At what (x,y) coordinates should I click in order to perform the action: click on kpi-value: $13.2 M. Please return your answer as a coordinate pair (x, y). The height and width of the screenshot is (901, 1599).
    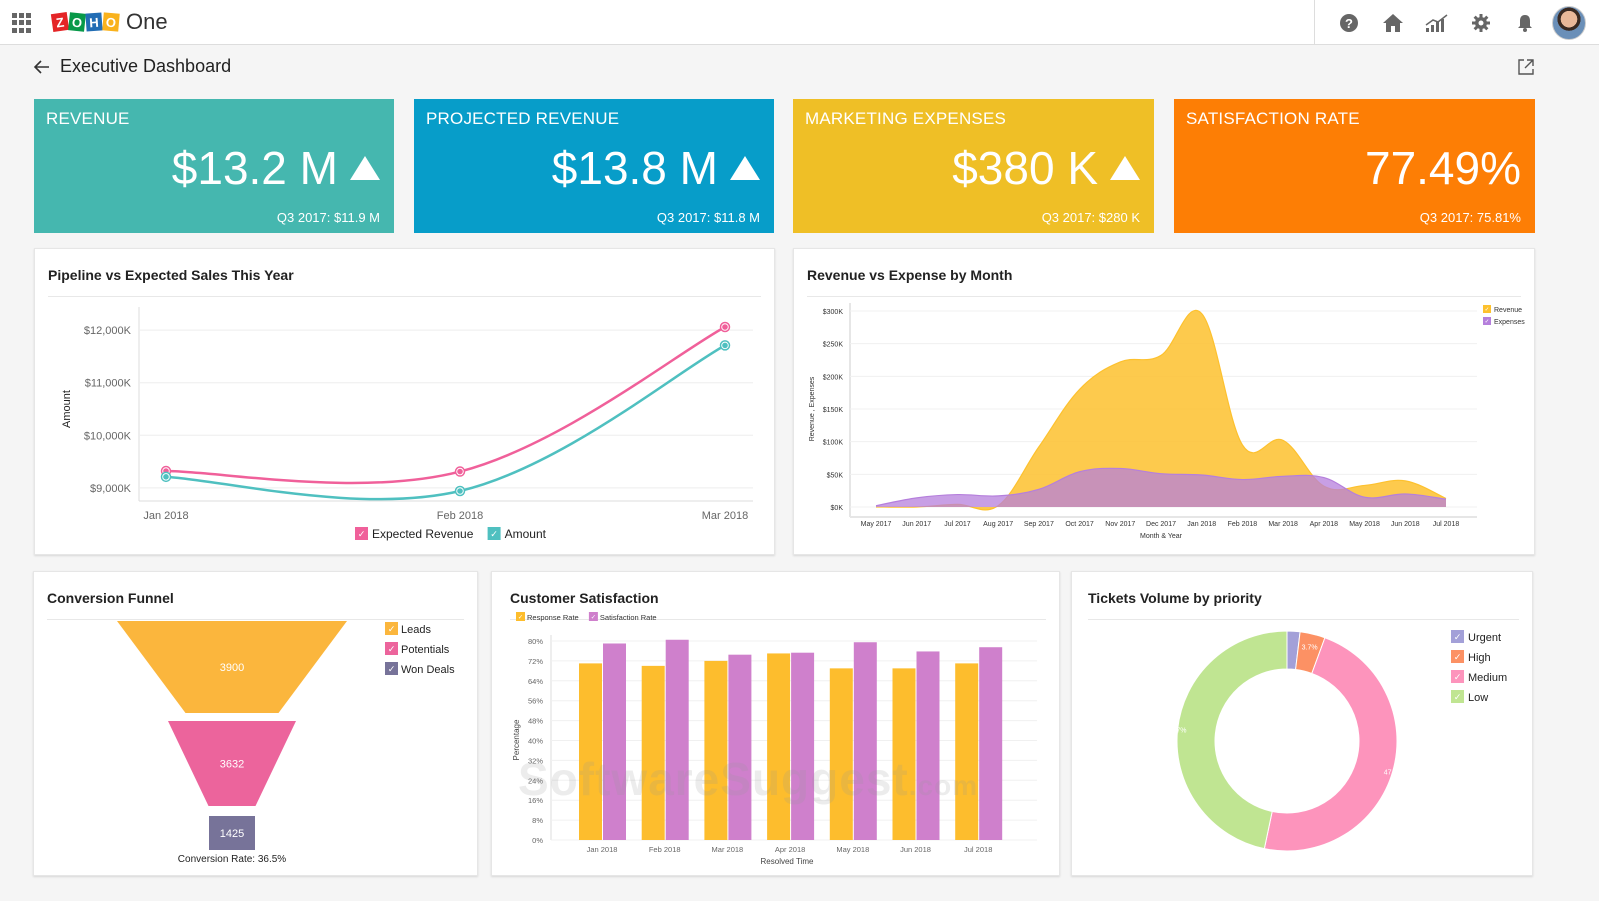
    Looking at the image, I should click on (276, 168).